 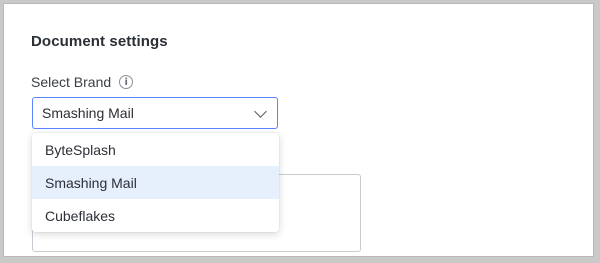 I want to click on brand-option-smashing-mail: Smashing Mail, so click(x=155, y=182).